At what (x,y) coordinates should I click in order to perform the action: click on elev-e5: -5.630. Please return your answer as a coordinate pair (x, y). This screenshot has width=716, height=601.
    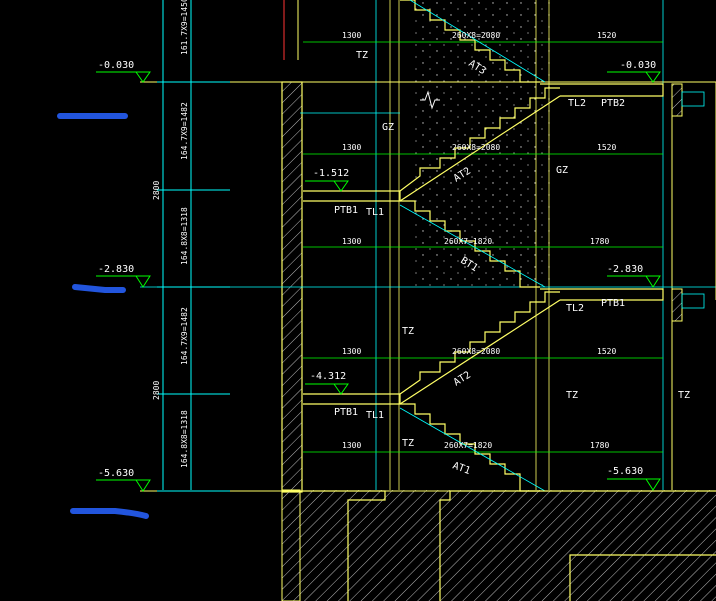
    Looking at the image, I should click on (116, 473).